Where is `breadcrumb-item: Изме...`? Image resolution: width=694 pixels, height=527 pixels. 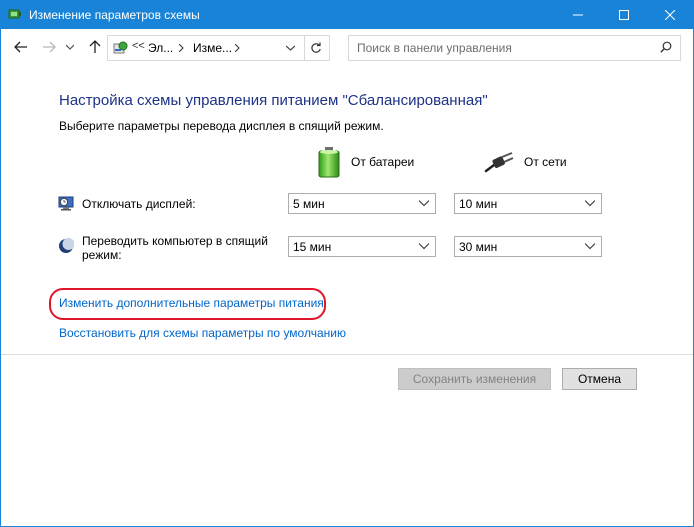 breadcrumb-item: Изме... is located at coordinates (212, 48).